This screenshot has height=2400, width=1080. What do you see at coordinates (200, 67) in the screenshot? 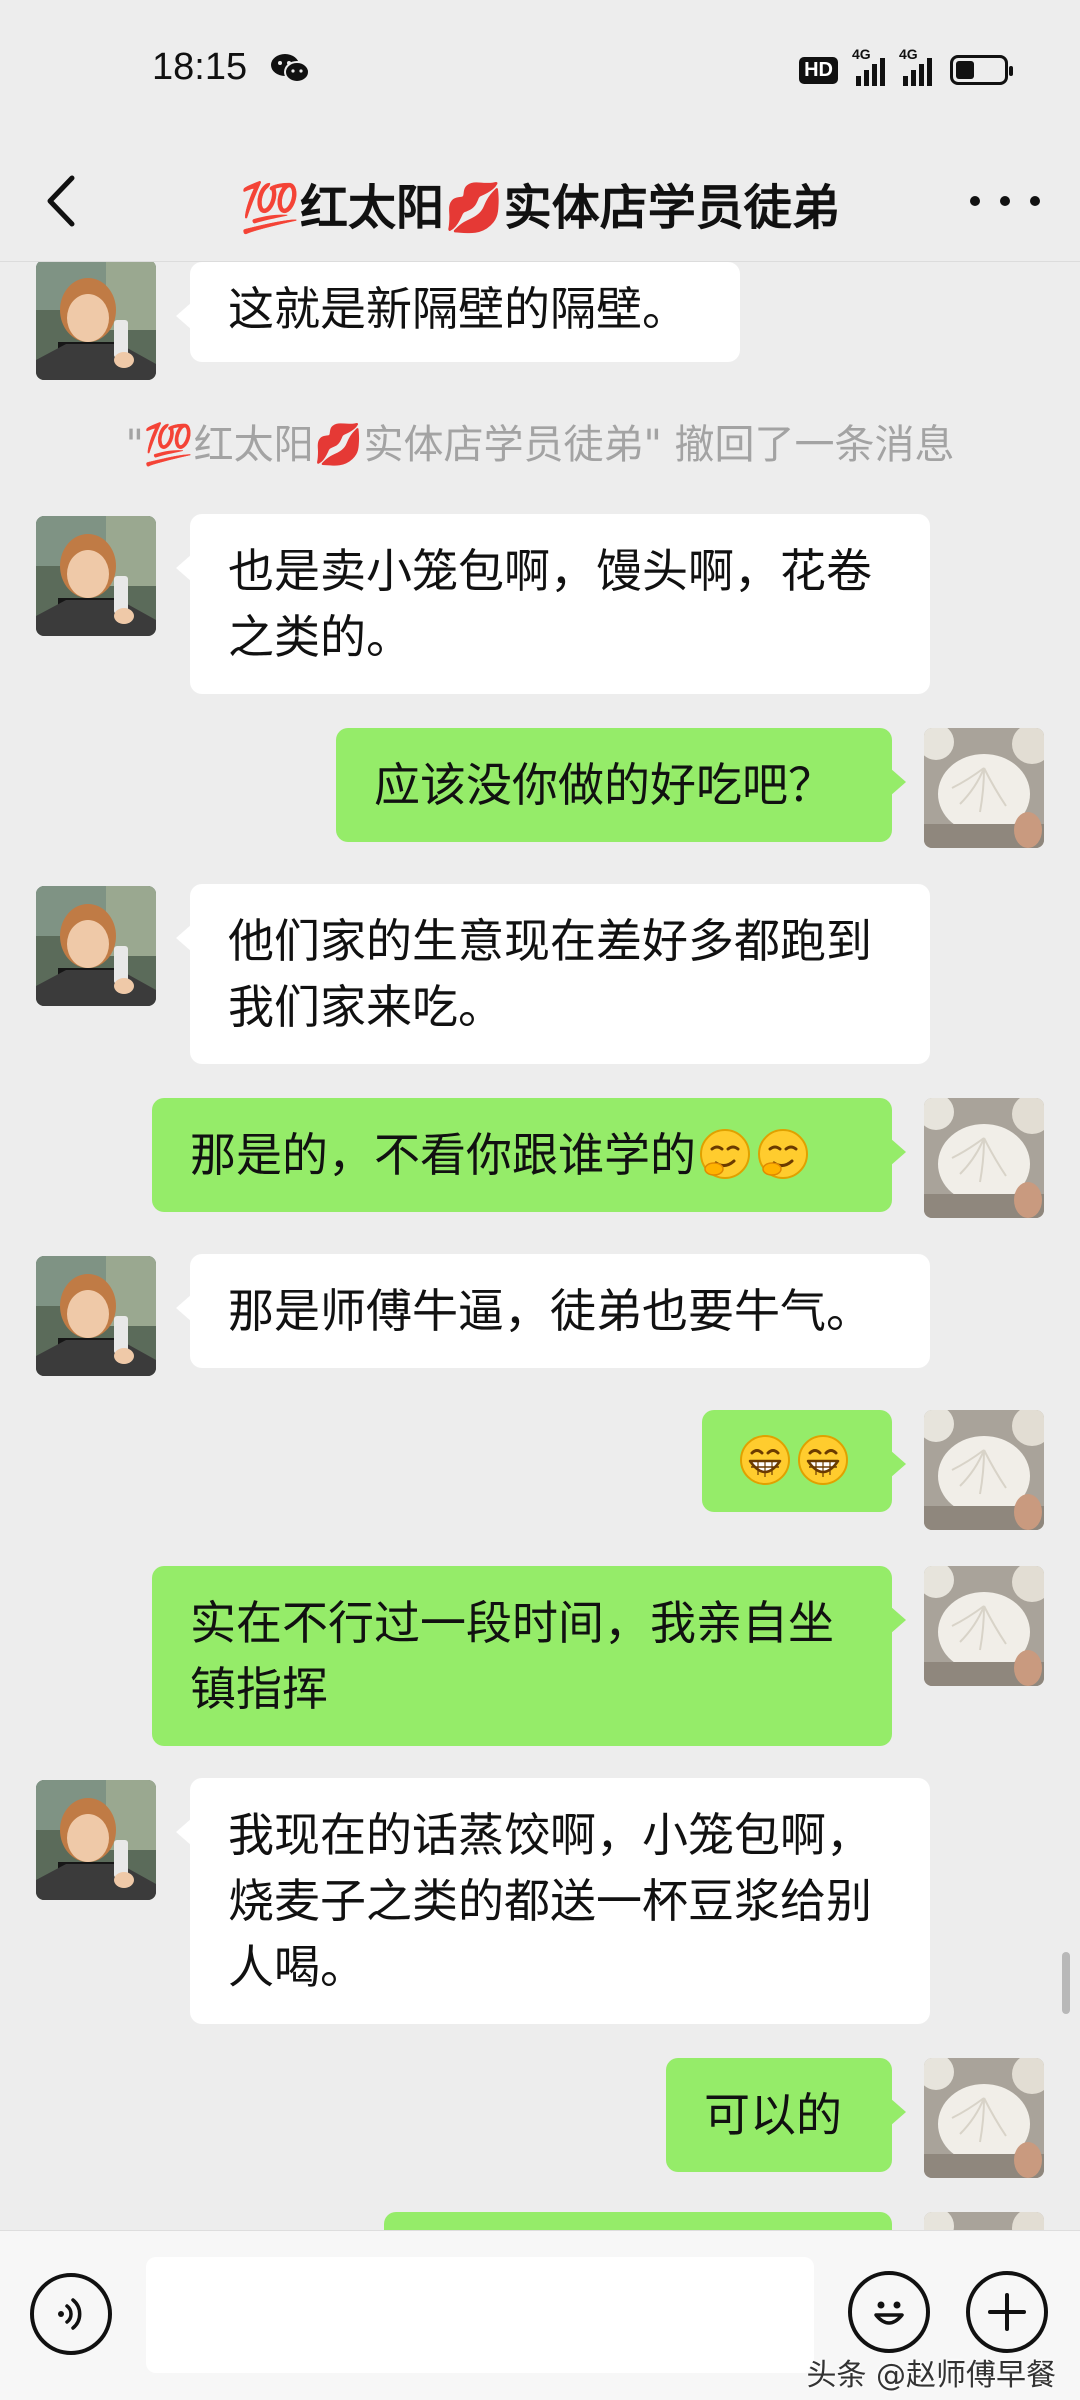
I see `status-time: 18:15` at bounding box center [200, 67].